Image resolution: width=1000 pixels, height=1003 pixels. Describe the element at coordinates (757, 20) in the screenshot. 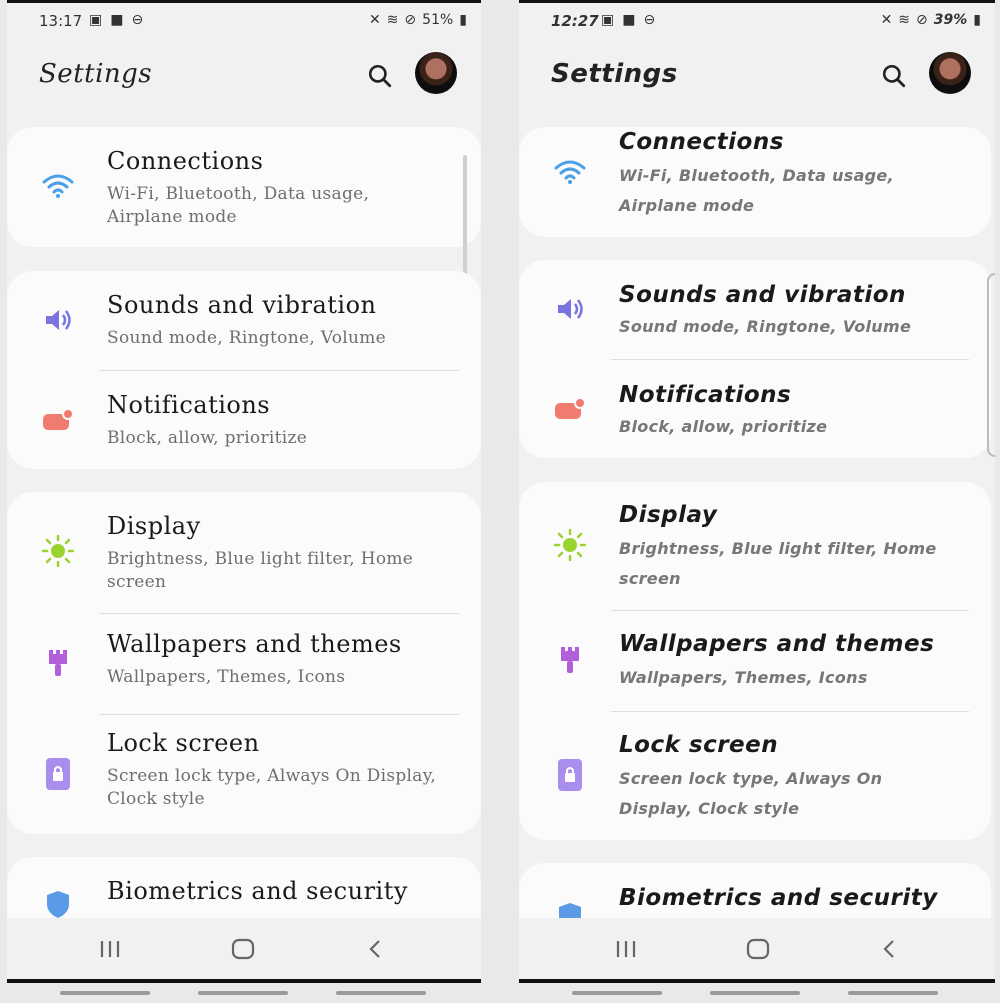

I see `status-bar: 12:27 ▣ ■ ⊖ ✕ ≋ ⊘ 39% ▮` at that location.